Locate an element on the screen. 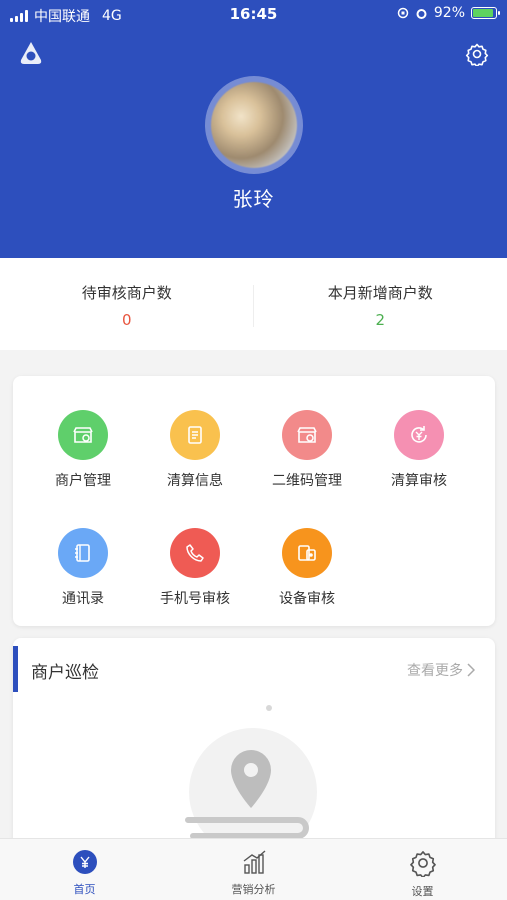 The height and width of the screenshot is (900, 507). device-icon is located at coordinates (307, 553).